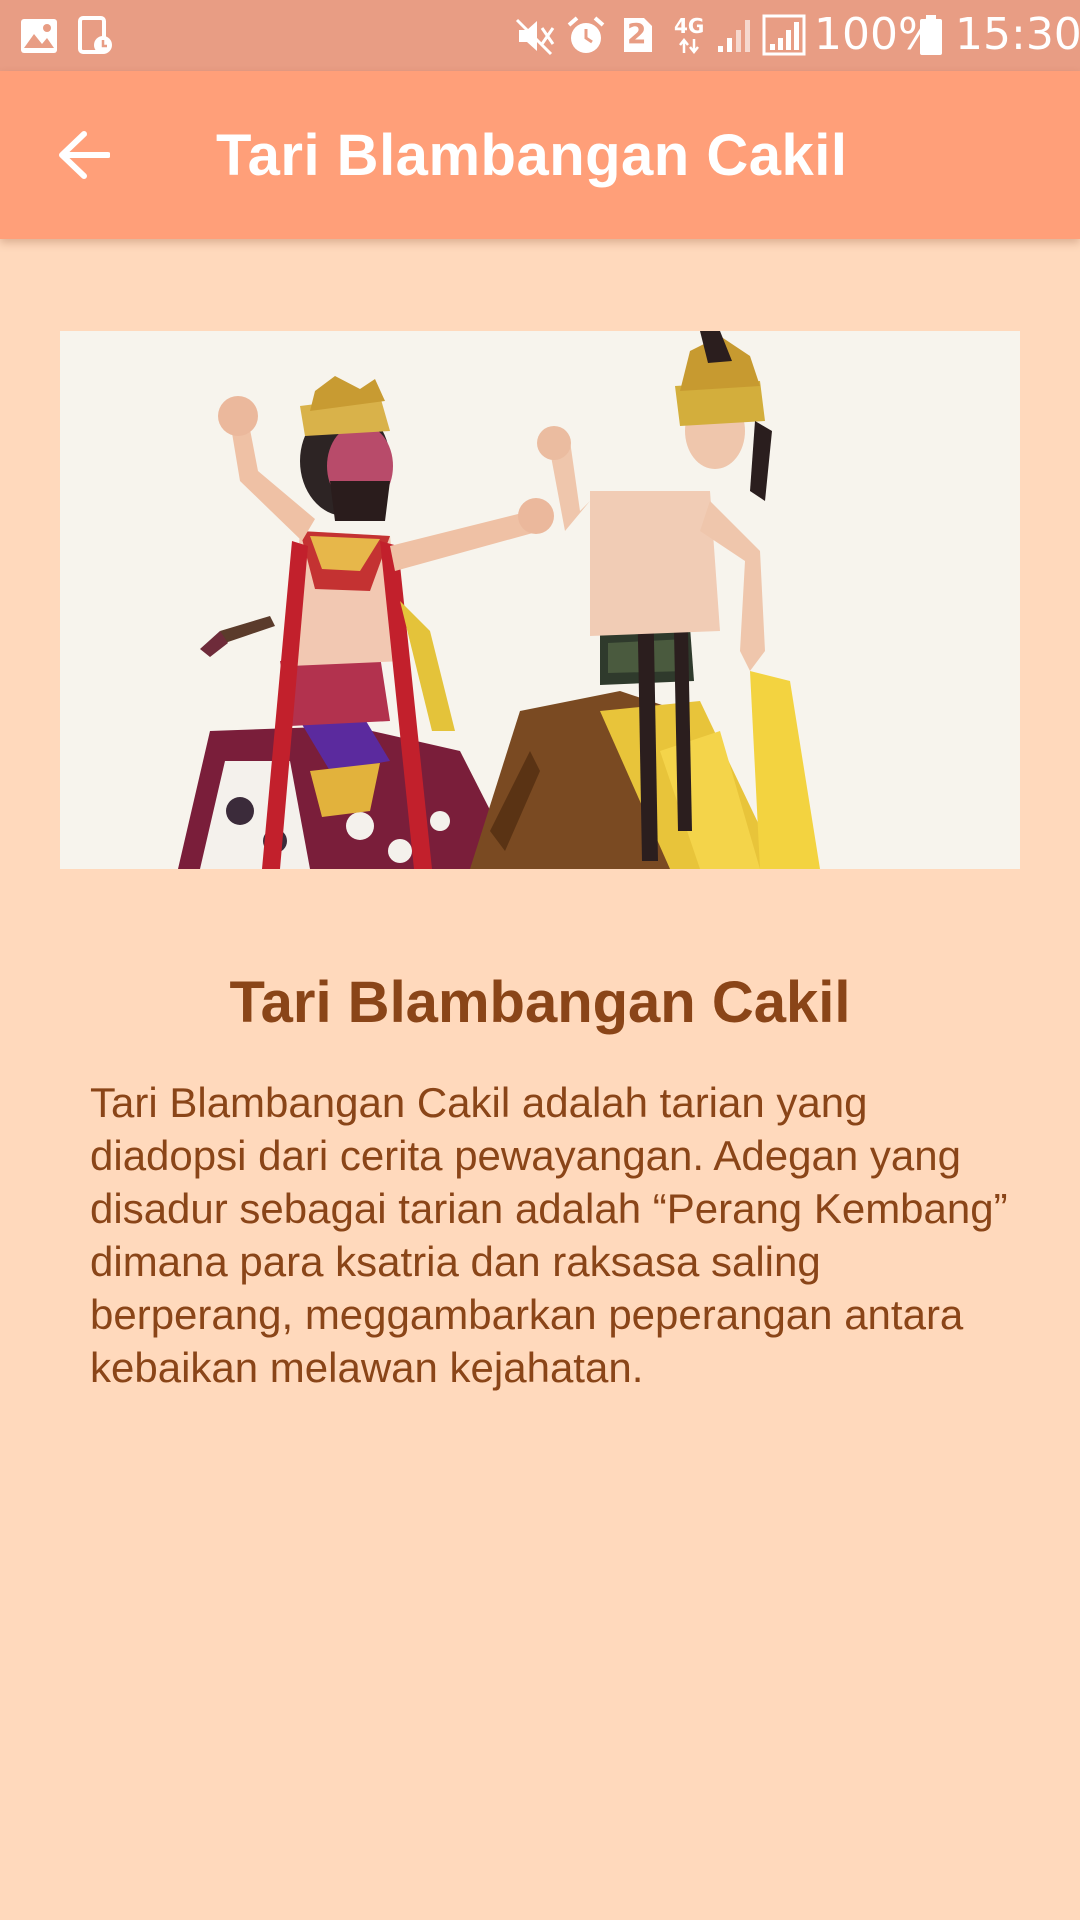 Image resolution: width=1080 pixels, height=1920 pixels. I want to click on screenshot-icon, so click(95, 35).